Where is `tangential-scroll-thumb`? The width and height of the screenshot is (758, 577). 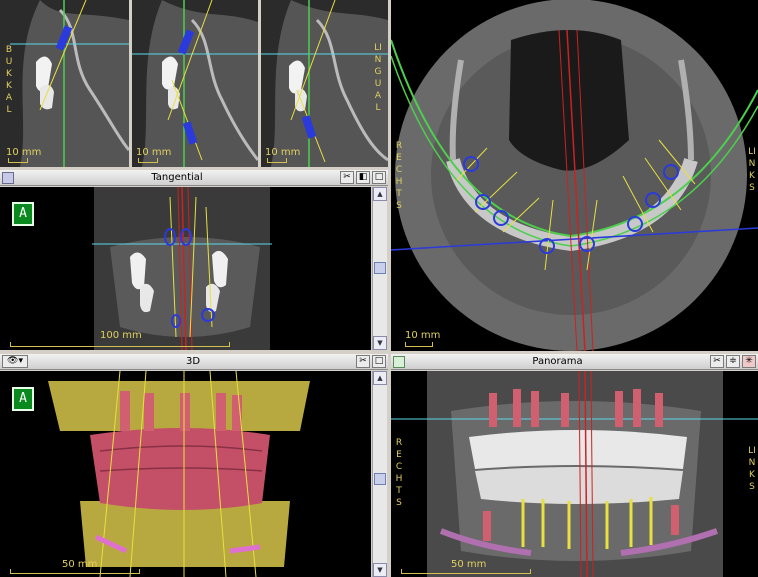
tangential-scroll-thumb is located at coordinates (380, 268).